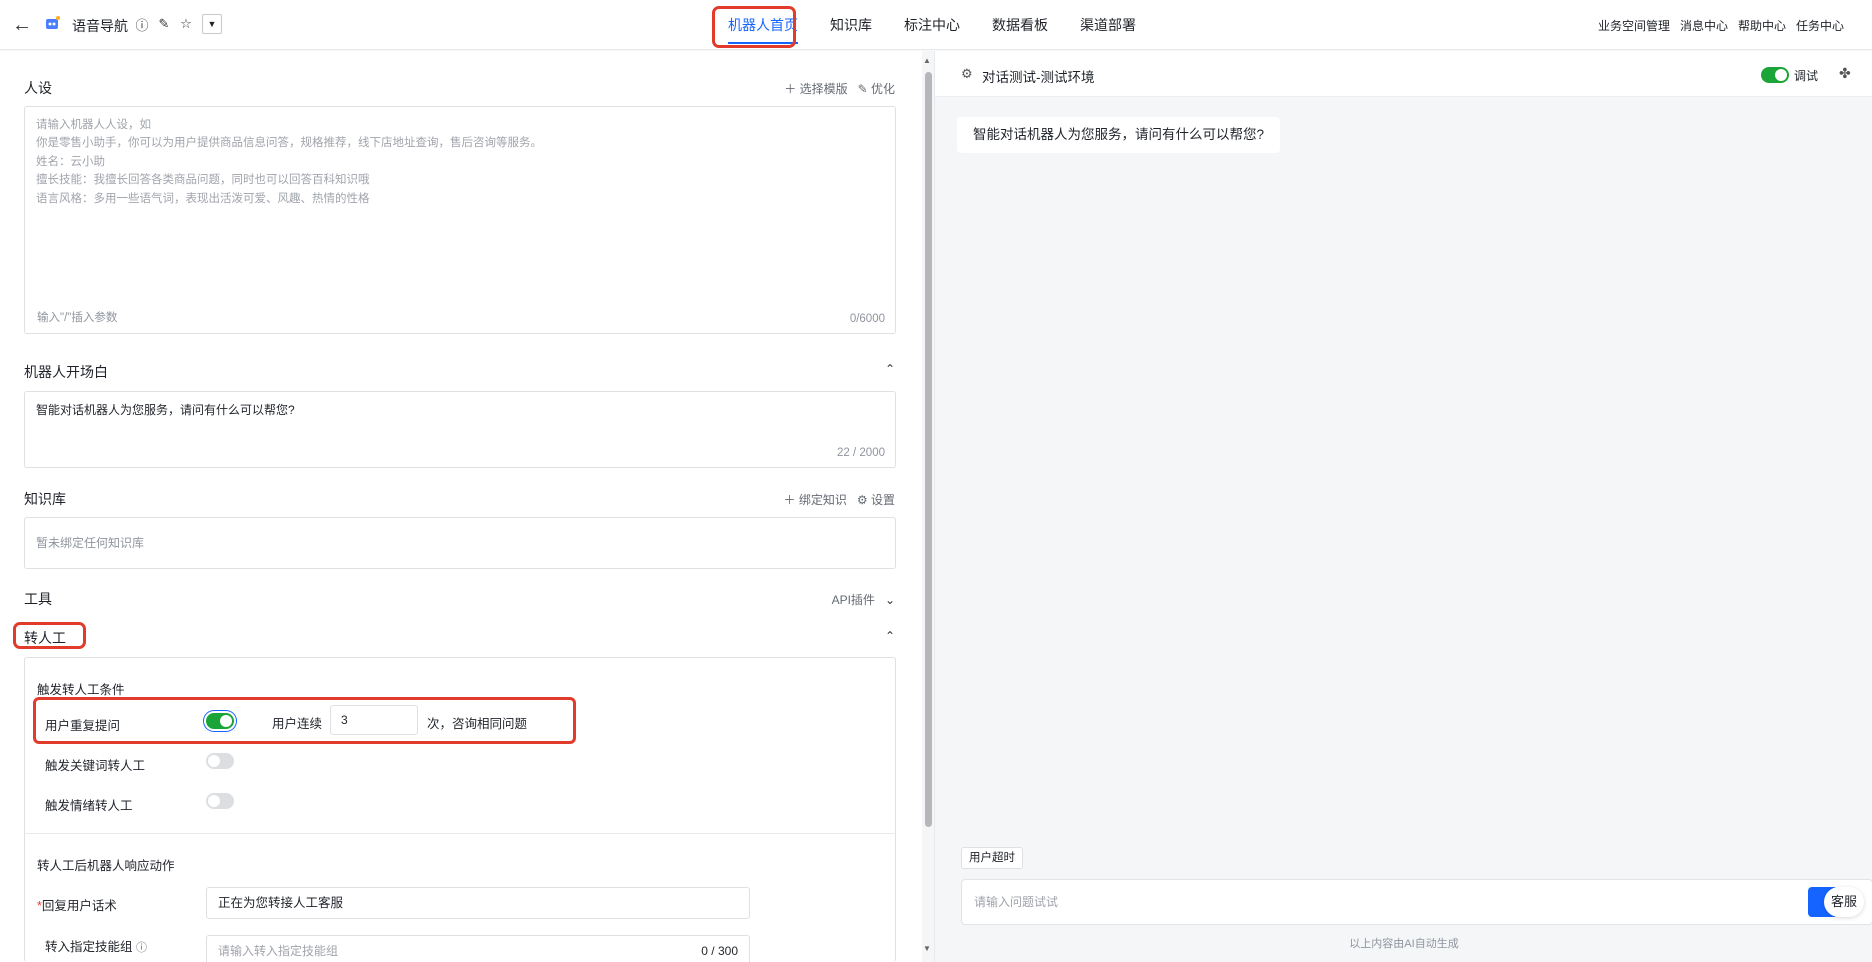 The height and width of the screenshot is (962, 1872). I want to click on back-arrow-icon: ←, so click(23, 25).